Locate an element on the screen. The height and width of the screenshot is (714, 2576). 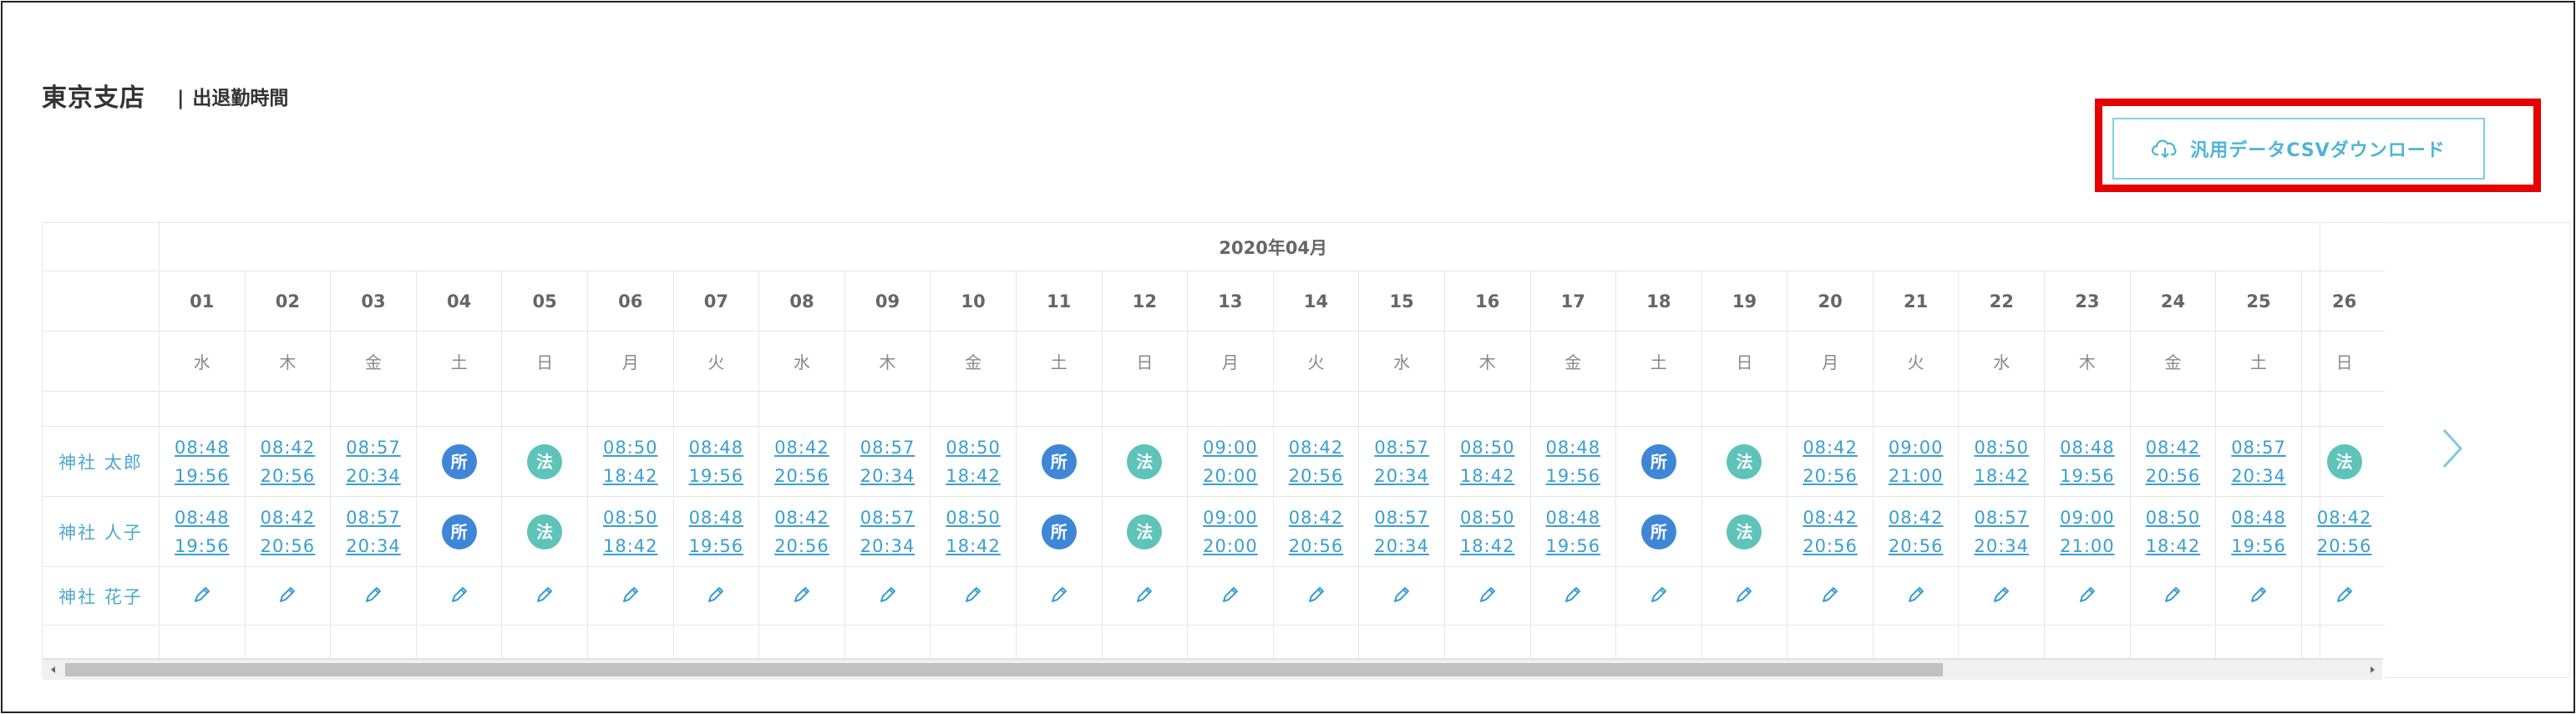
triangle-right-icon is located at coordinates (2372, 669).